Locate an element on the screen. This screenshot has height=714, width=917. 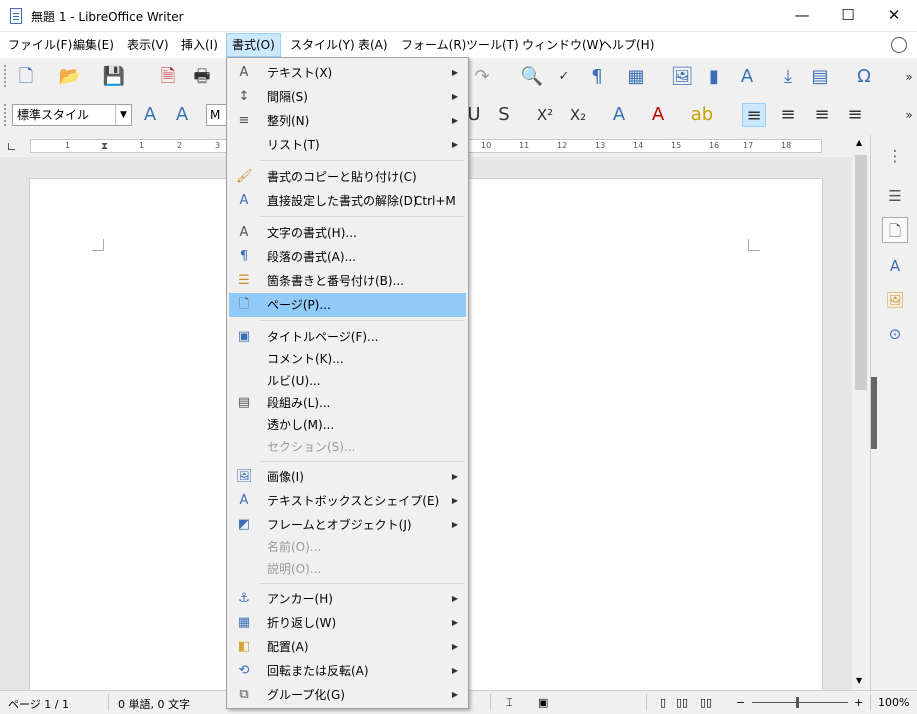
align-right-icon: ≡ is located at coordinates (822, 115).